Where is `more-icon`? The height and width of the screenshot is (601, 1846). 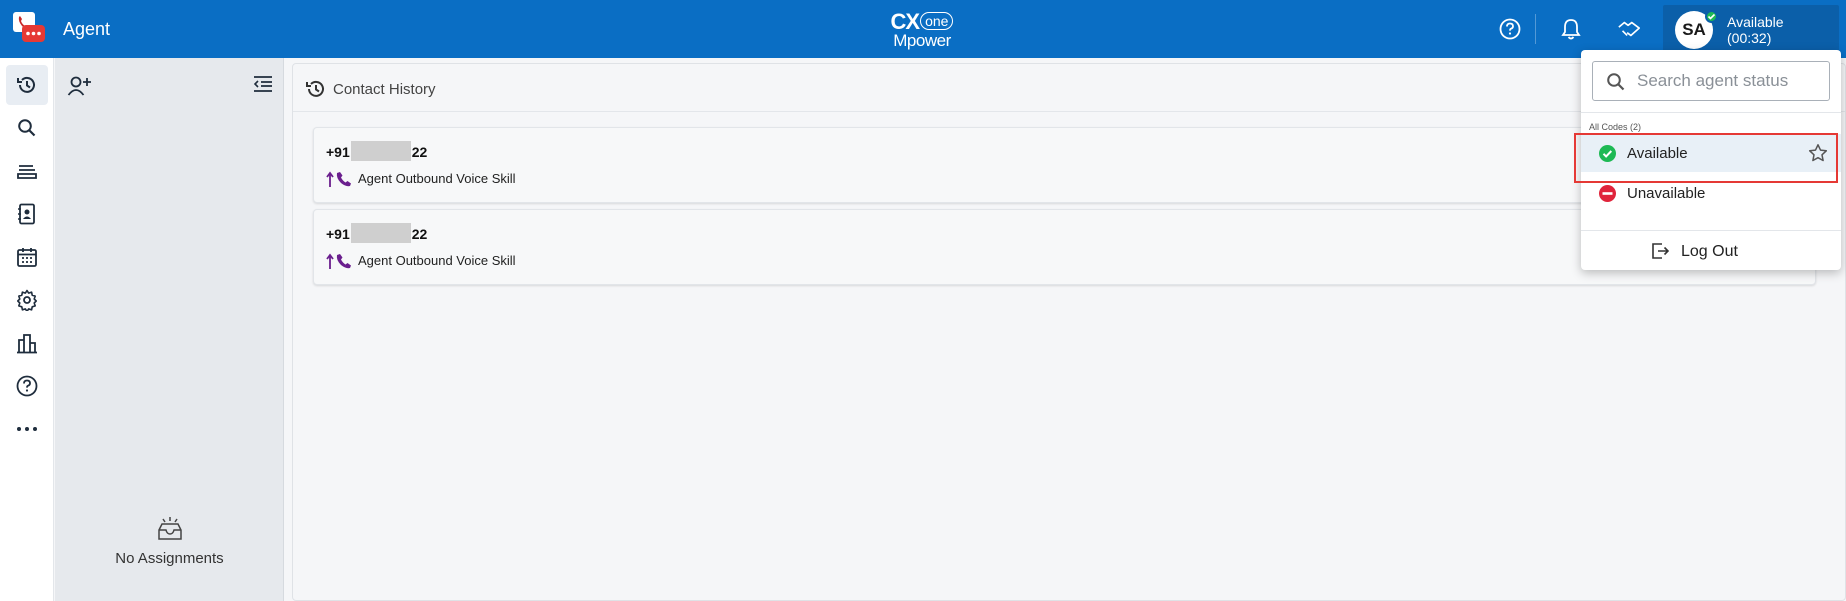 more-icon is located at coordinates (27, 429).